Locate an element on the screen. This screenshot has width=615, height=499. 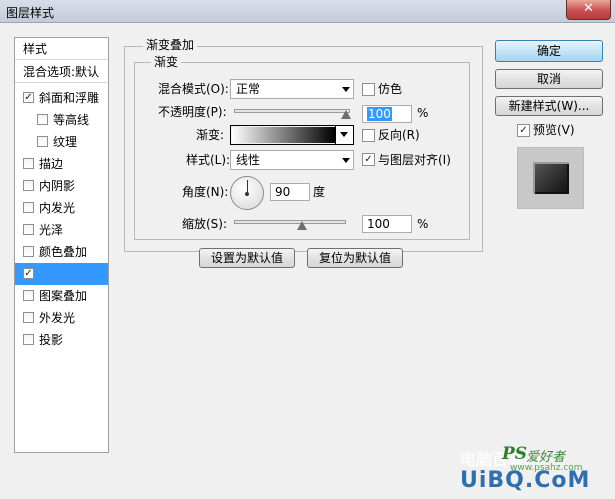
style-list-item-label: 图案叠加 is located at coordinates (63, 296).